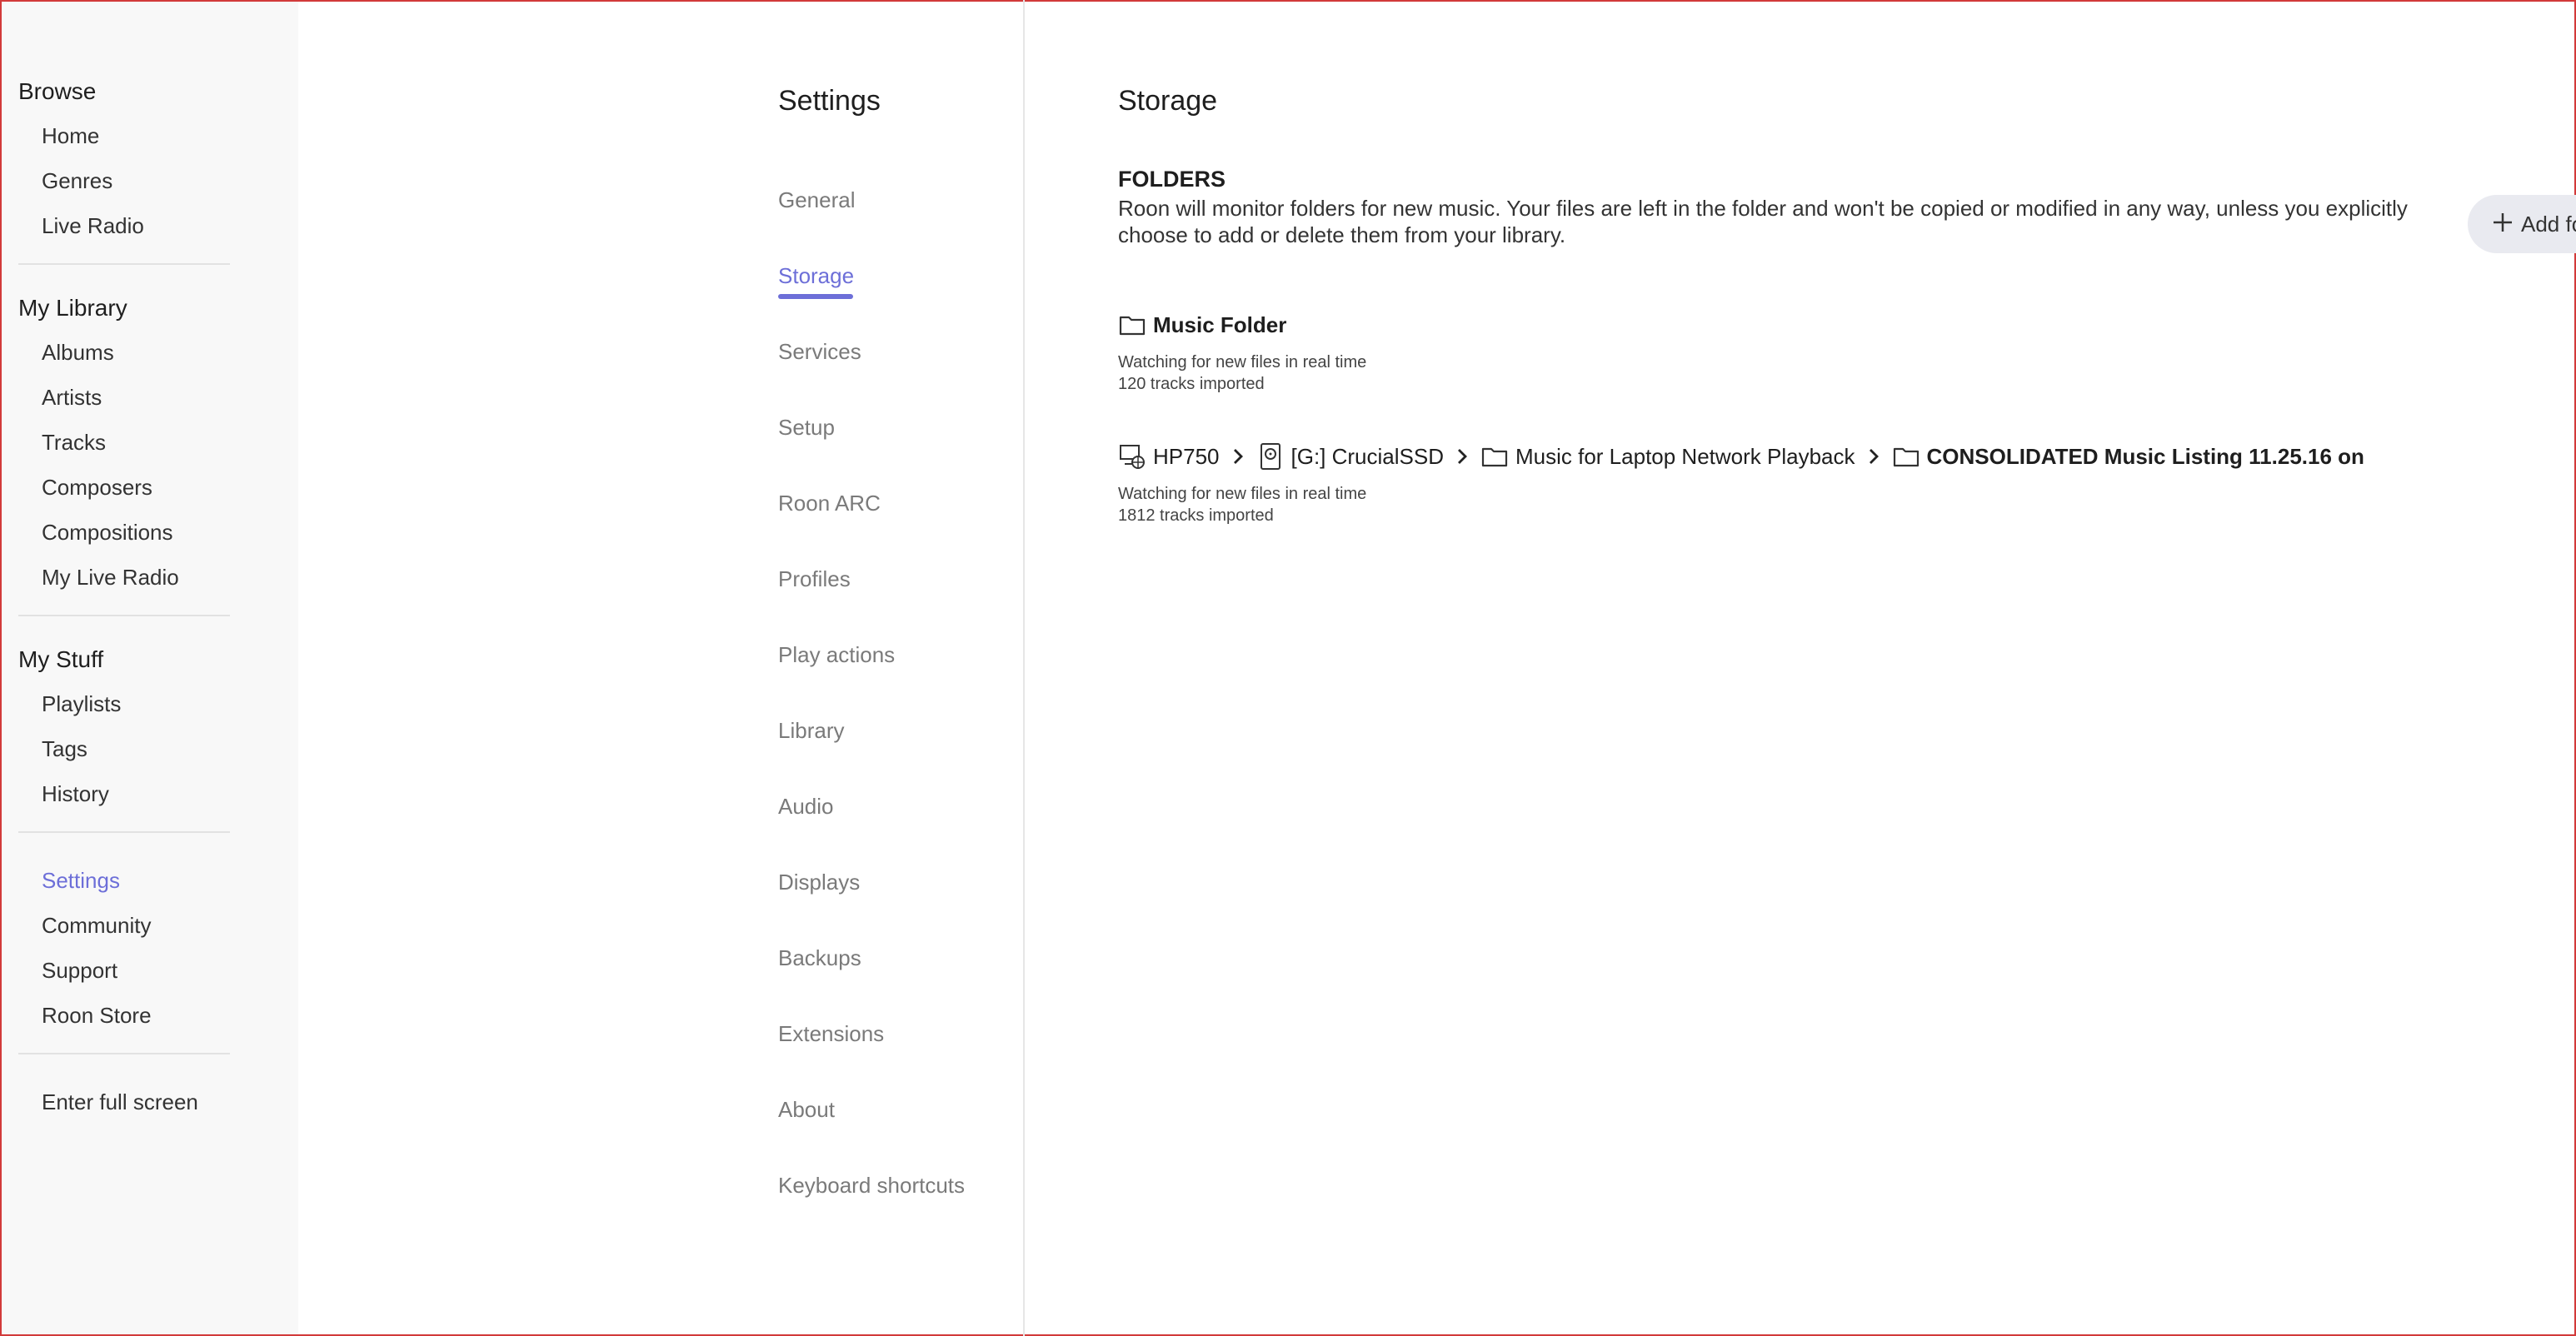 The height and width of the screenshot is (1336, 2576). I want to click on path-segment-folder: CONSOLIDATED Music Listing 11.25.16 on, so click(2128, 456).